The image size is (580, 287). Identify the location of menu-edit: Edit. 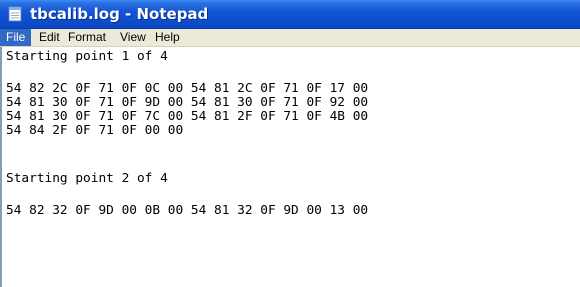
(49, 37).